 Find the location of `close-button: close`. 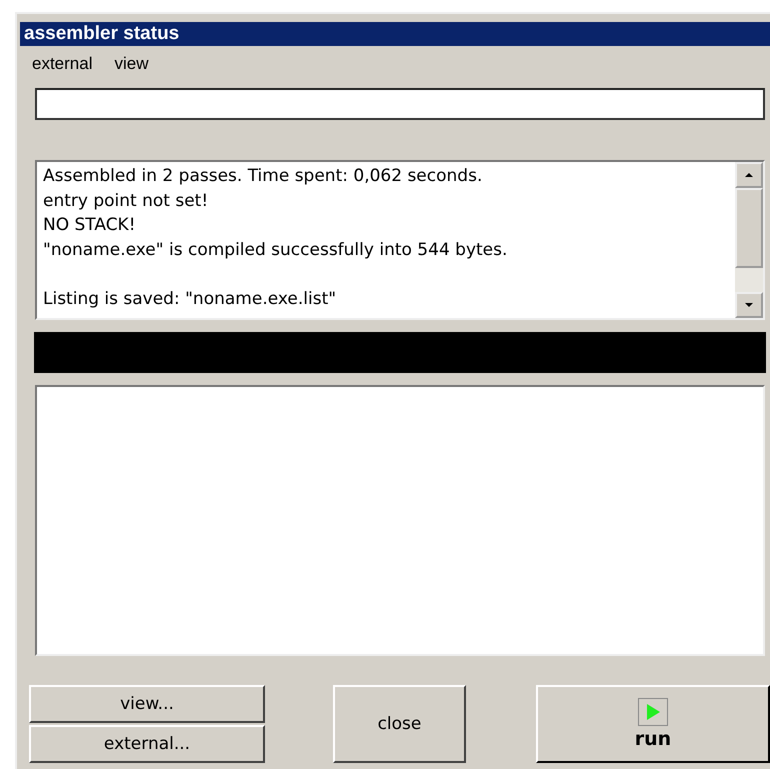

close-button: close is located at coordinates (399, 724).